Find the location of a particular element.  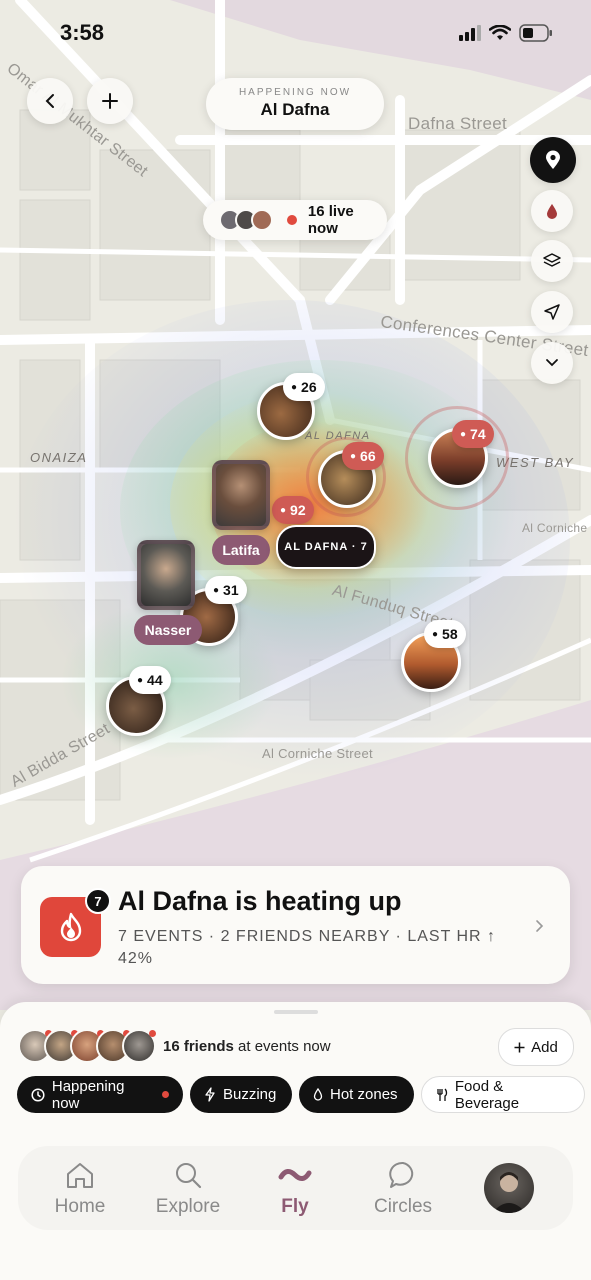

tab-bar: Home Explore Fly Circles is located at coordinates (295, 1188).